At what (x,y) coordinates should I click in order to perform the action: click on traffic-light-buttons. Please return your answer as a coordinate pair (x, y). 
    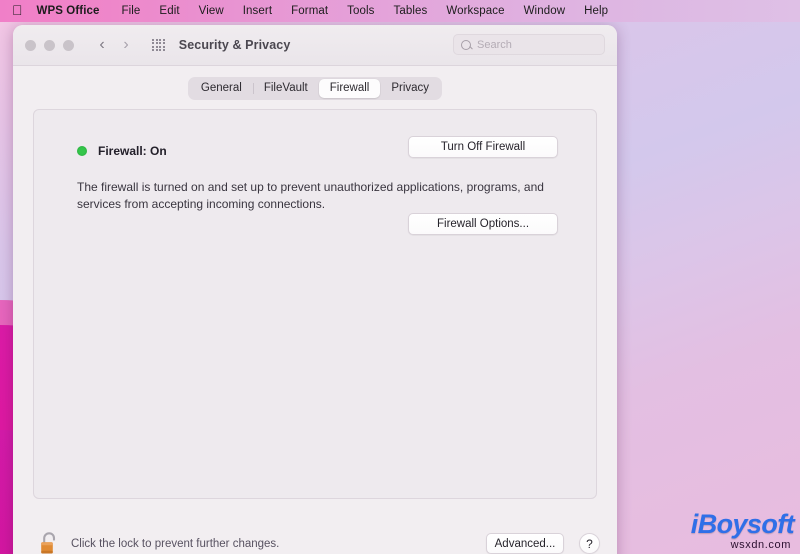
    Looking at the image, I should click on (49, 45).